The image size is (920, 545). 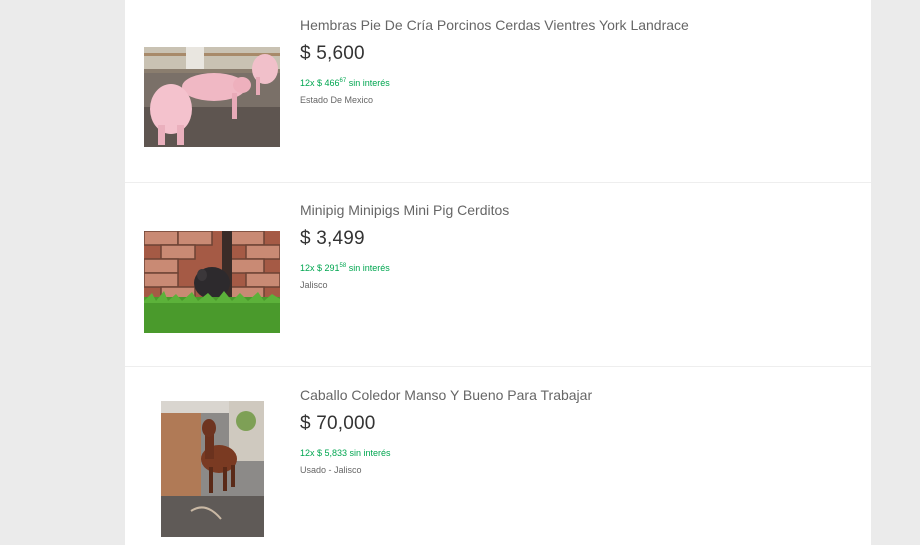 I want to click on installments-text: 12x $ 29158 sin interés, so click(x=345, y=268).